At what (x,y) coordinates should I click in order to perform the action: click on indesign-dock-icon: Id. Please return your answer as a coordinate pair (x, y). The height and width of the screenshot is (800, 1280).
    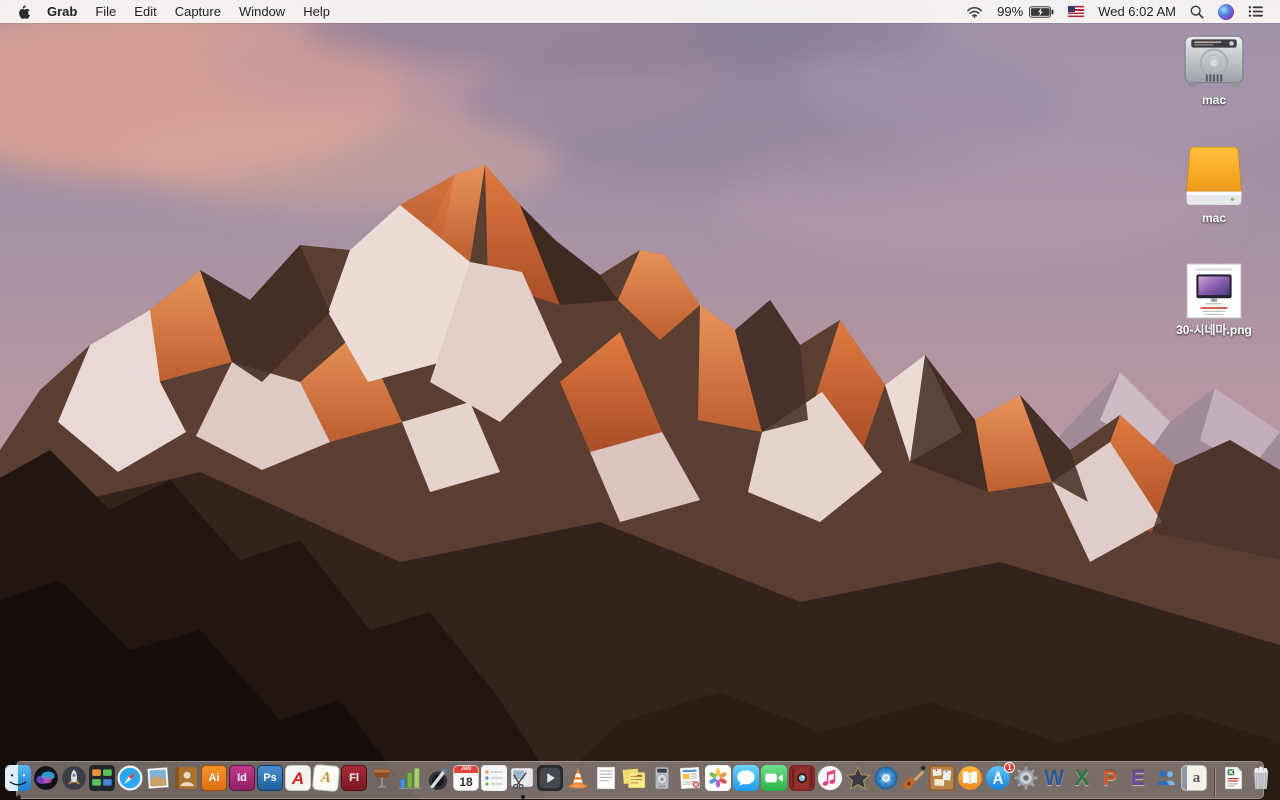
    Looking at the image, I should click on (242, 782).